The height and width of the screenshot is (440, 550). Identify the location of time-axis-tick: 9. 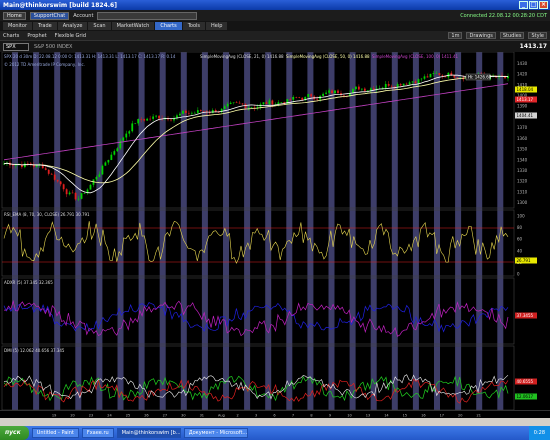
(330, 415).